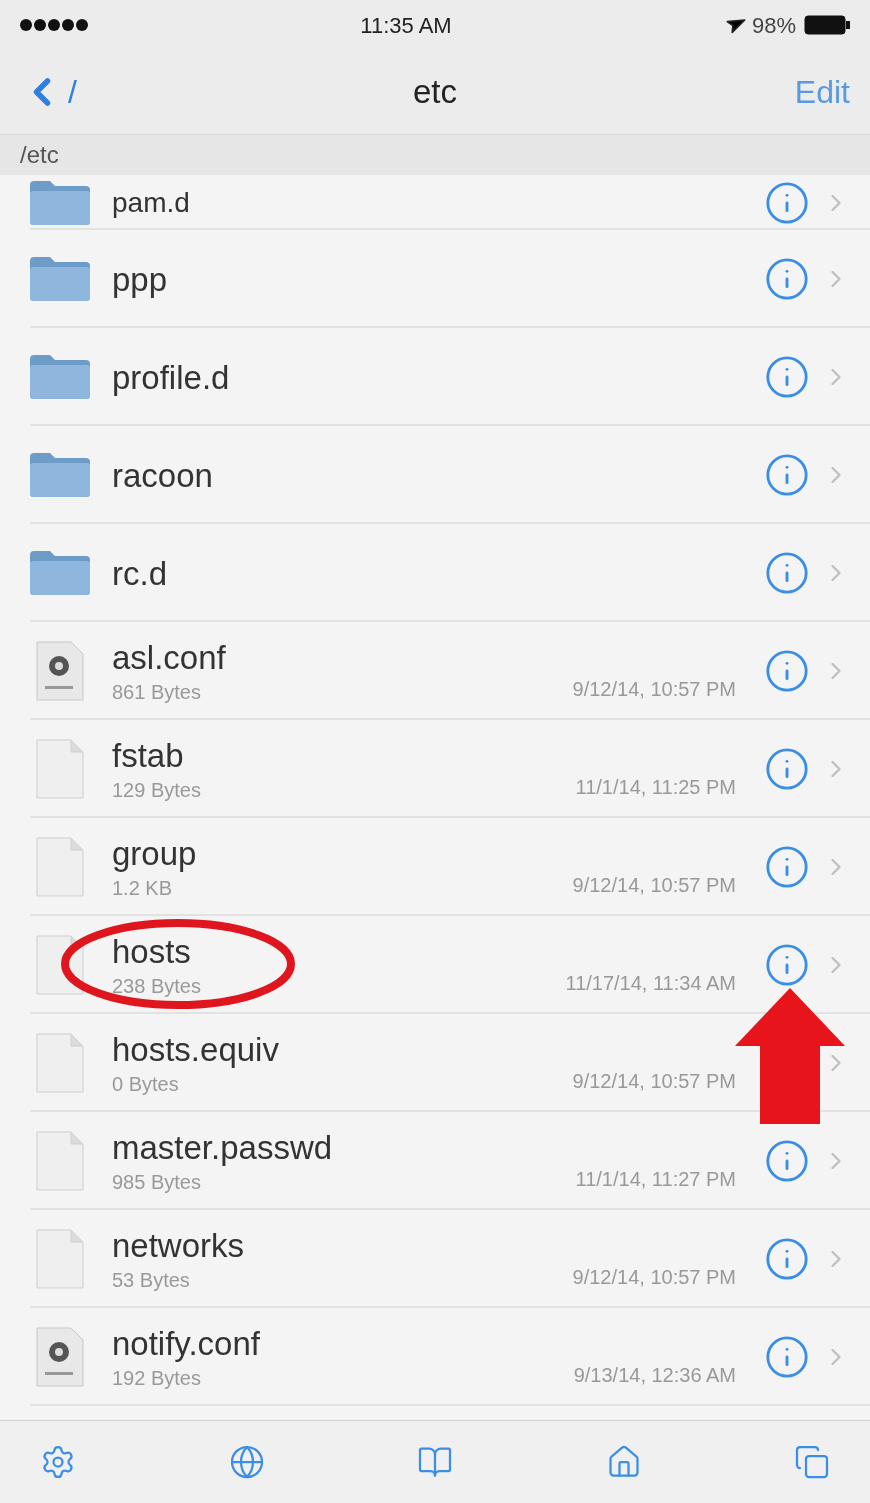 The image size is (870, 1503). What do you see at coordinates (140, 573) in the screenshot?
I see `file-name: rc.d` at bounding box center [140, 573].